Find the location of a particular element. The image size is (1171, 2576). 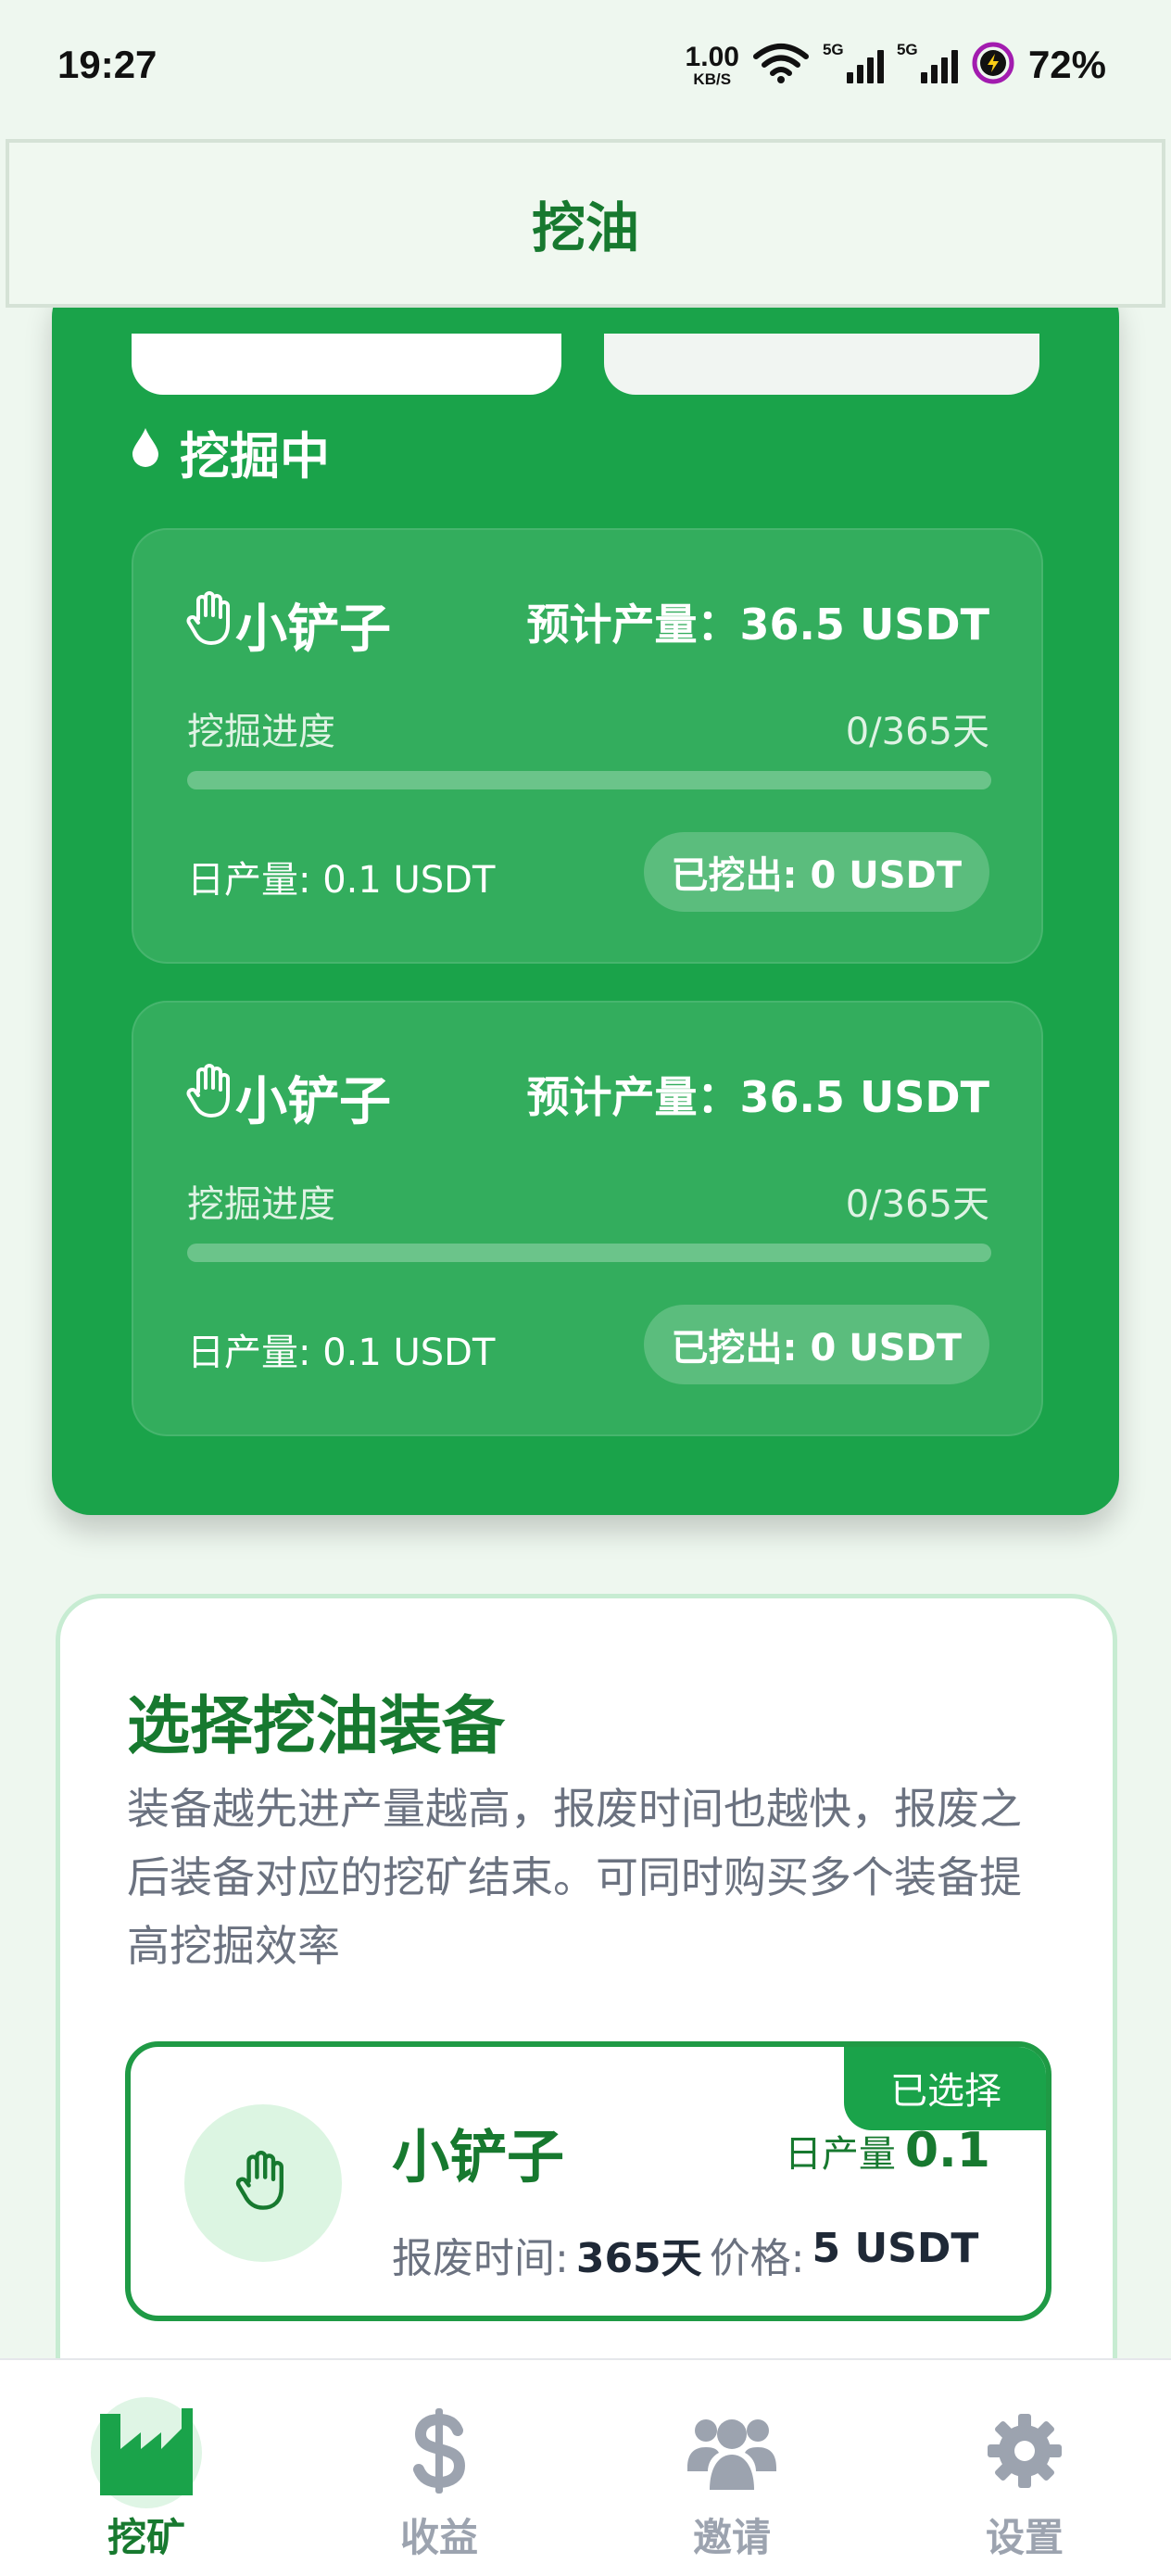

nav-item-earnings: 收益 is located at coordinates (440, 2468).